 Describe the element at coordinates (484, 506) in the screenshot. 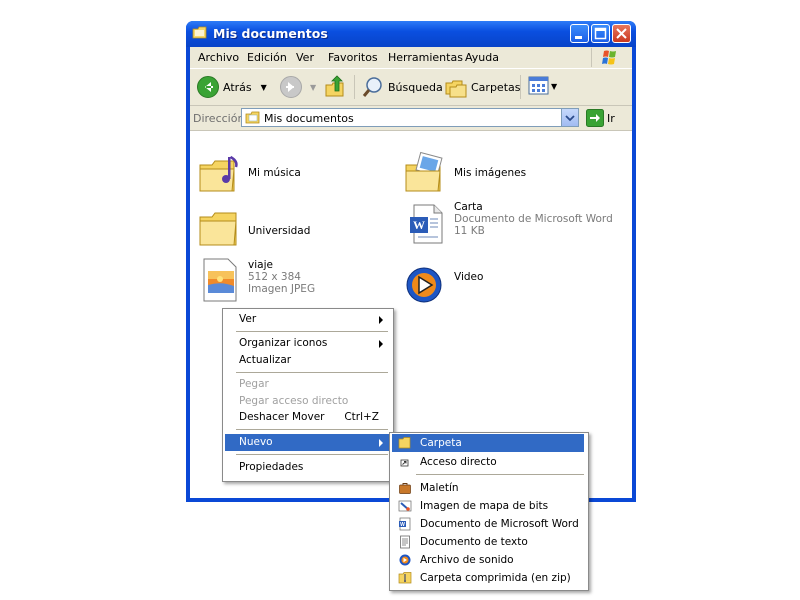

I see `submenu-item-label: Imagen de mapa de bits` at that location.